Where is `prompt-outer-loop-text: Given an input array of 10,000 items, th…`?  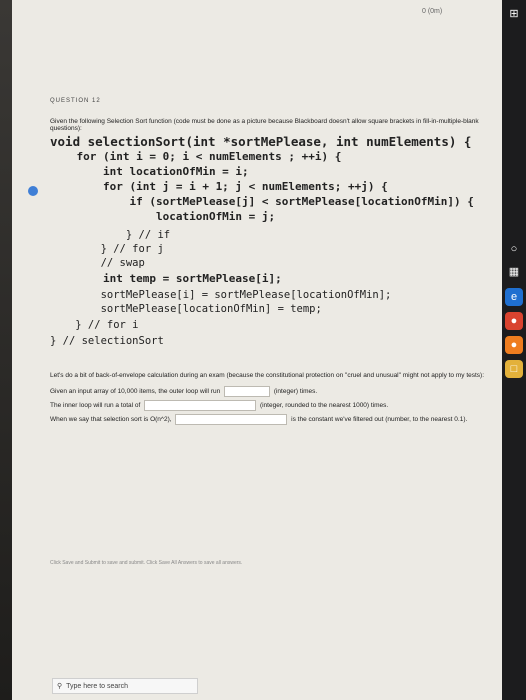 prompt-outer-loop-text: Given an input array of 10,000 items, th… is located at coordinates (135, 392).